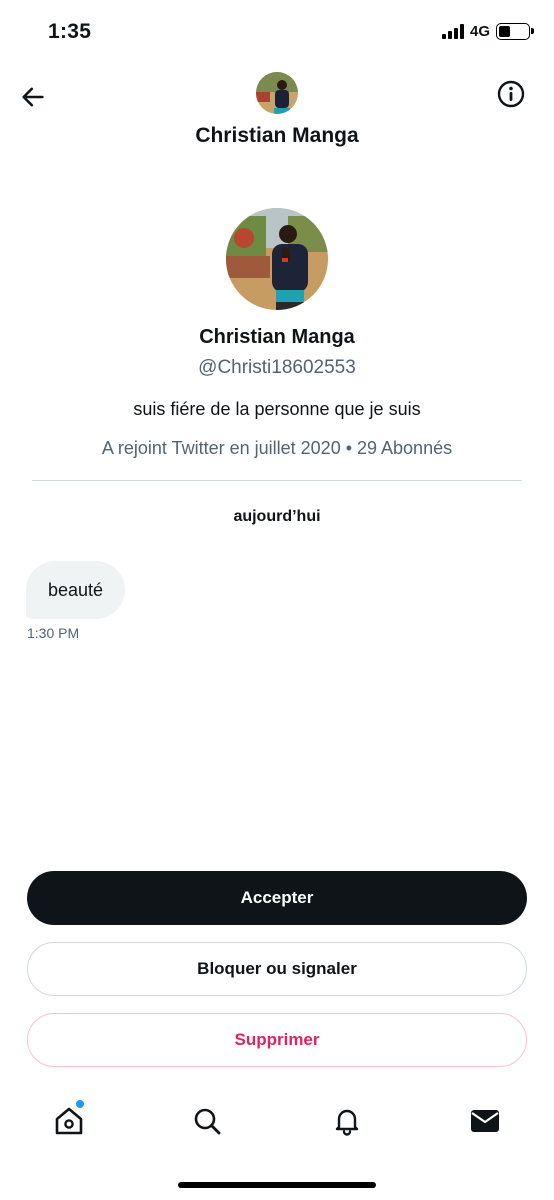 This screenshot has width=554, height=1200. I want to click on status-indicators: 4G, so click(487, 31).